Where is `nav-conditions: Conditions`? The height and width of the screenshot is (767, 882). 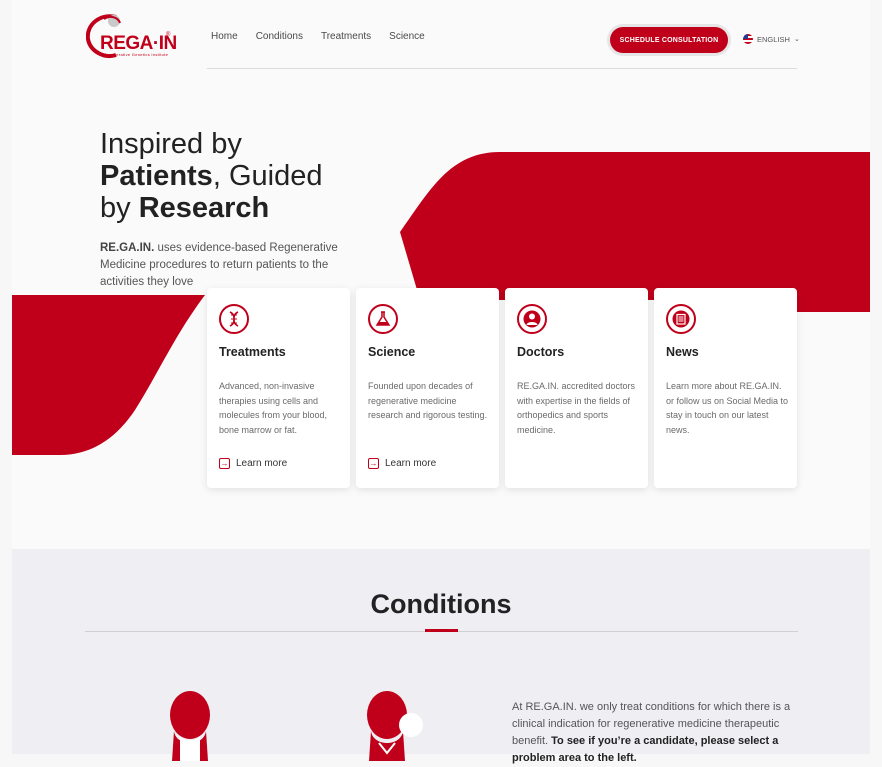
nav-conditions: Conditions is located at coordinates (279, 36).